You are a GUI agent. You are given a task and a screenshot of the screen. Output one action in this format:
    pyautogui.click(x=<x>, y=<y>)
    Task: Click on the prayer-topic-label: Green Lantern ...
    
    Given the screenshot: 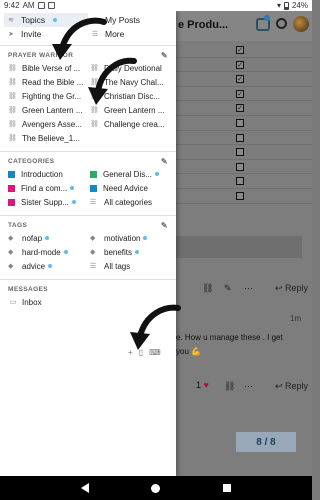 What is the action you would take?
    pyautogui.click(x=134, y=110)
    